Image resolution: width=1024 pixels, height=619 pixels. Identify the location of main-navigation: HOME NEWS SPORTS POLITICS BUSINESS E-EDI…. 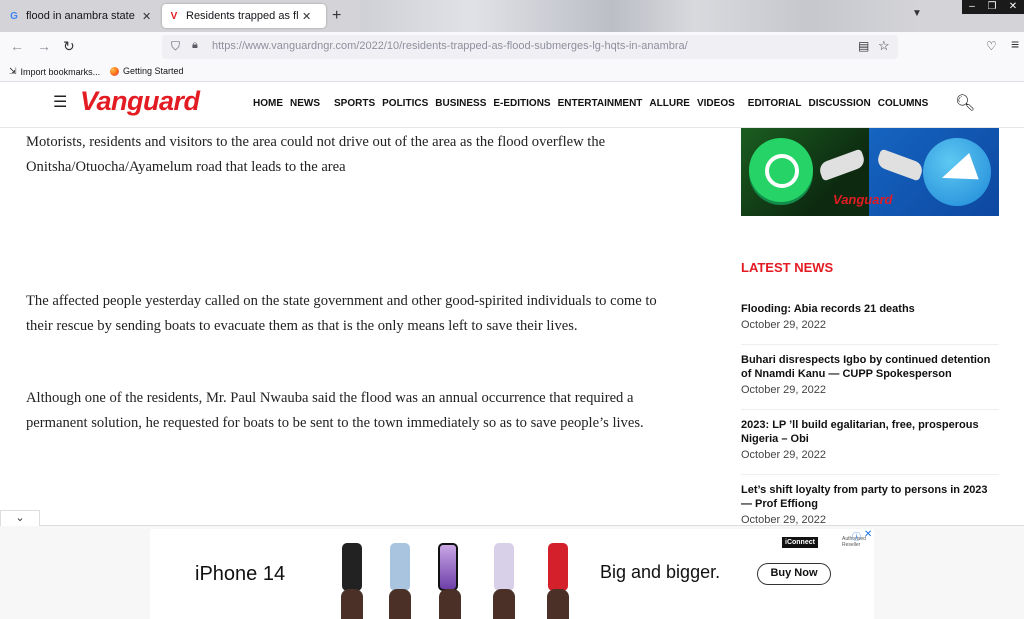
(594, 103).